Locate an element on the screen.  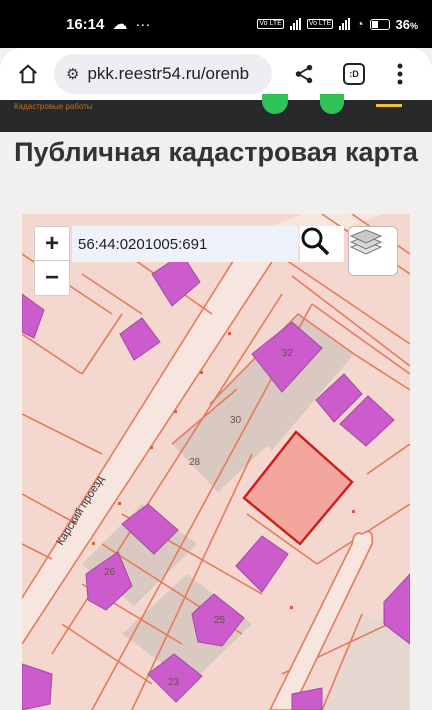
wifi-icon: ◔ is located at coordinates (360, 24).